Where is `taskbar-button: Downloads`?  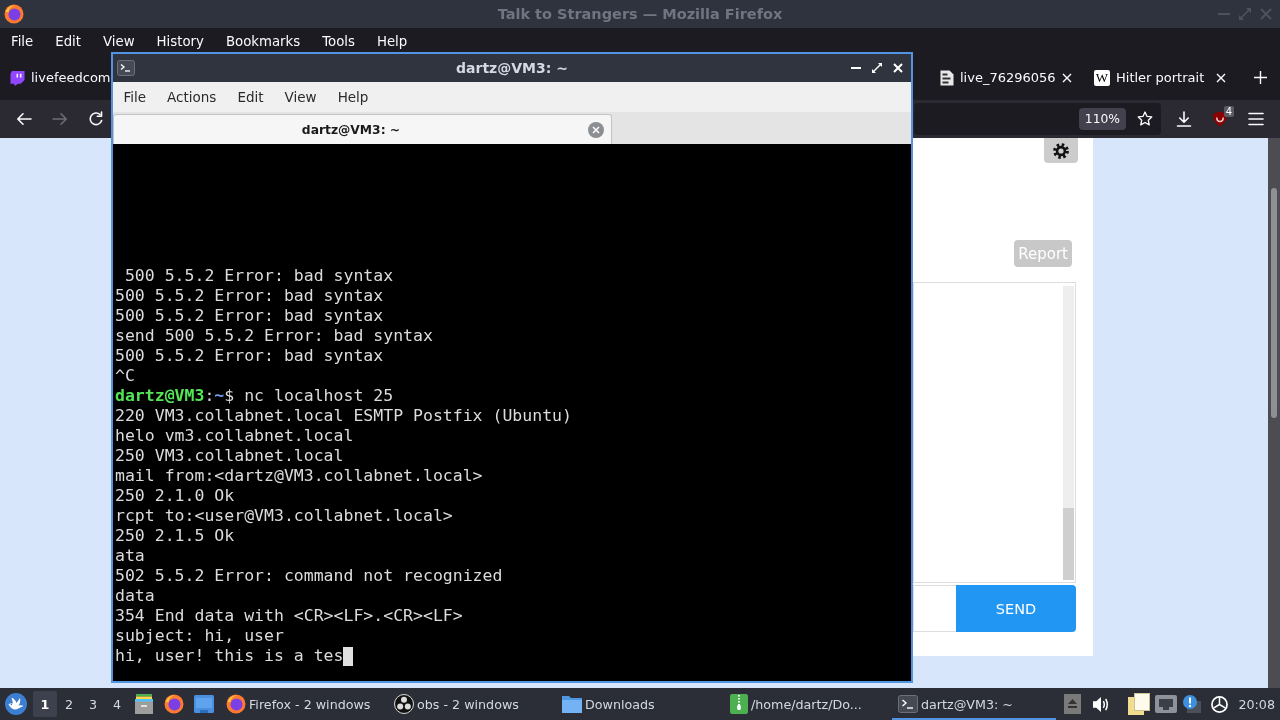
taskbar-button: Downloads is located at coordinates (638, 704).